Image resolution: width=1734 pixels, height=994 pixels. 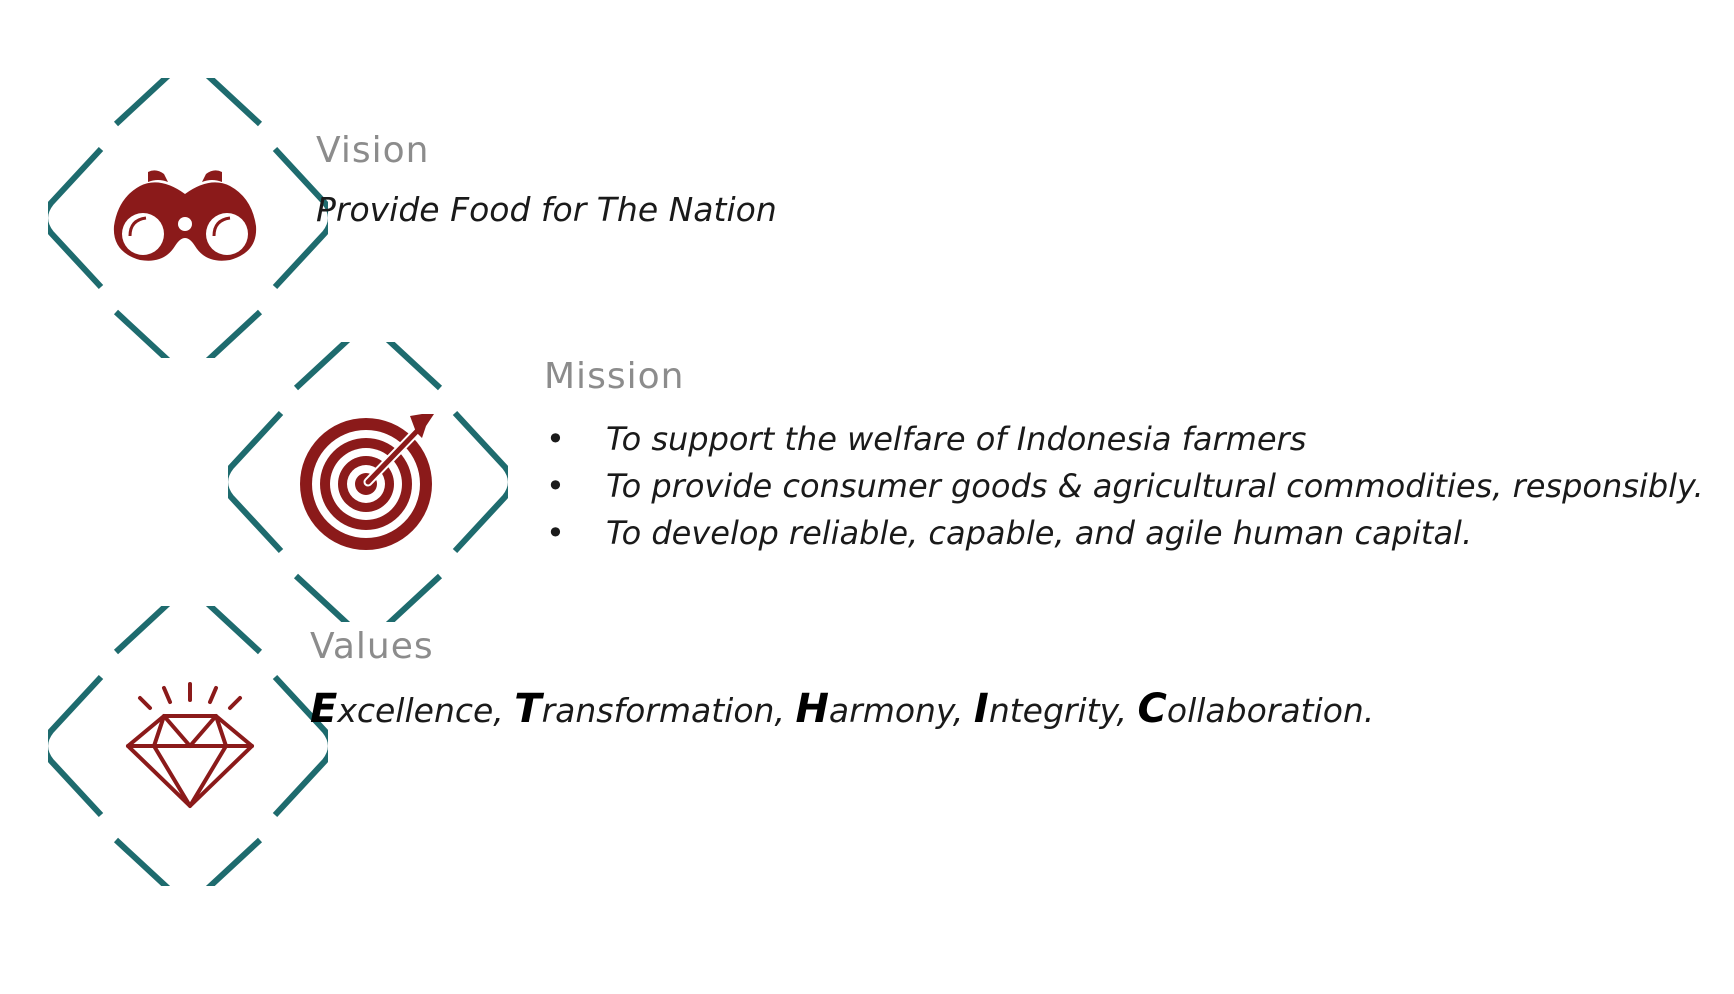 I want to click on value-item: Transformation,, so click(x=655, y=709).